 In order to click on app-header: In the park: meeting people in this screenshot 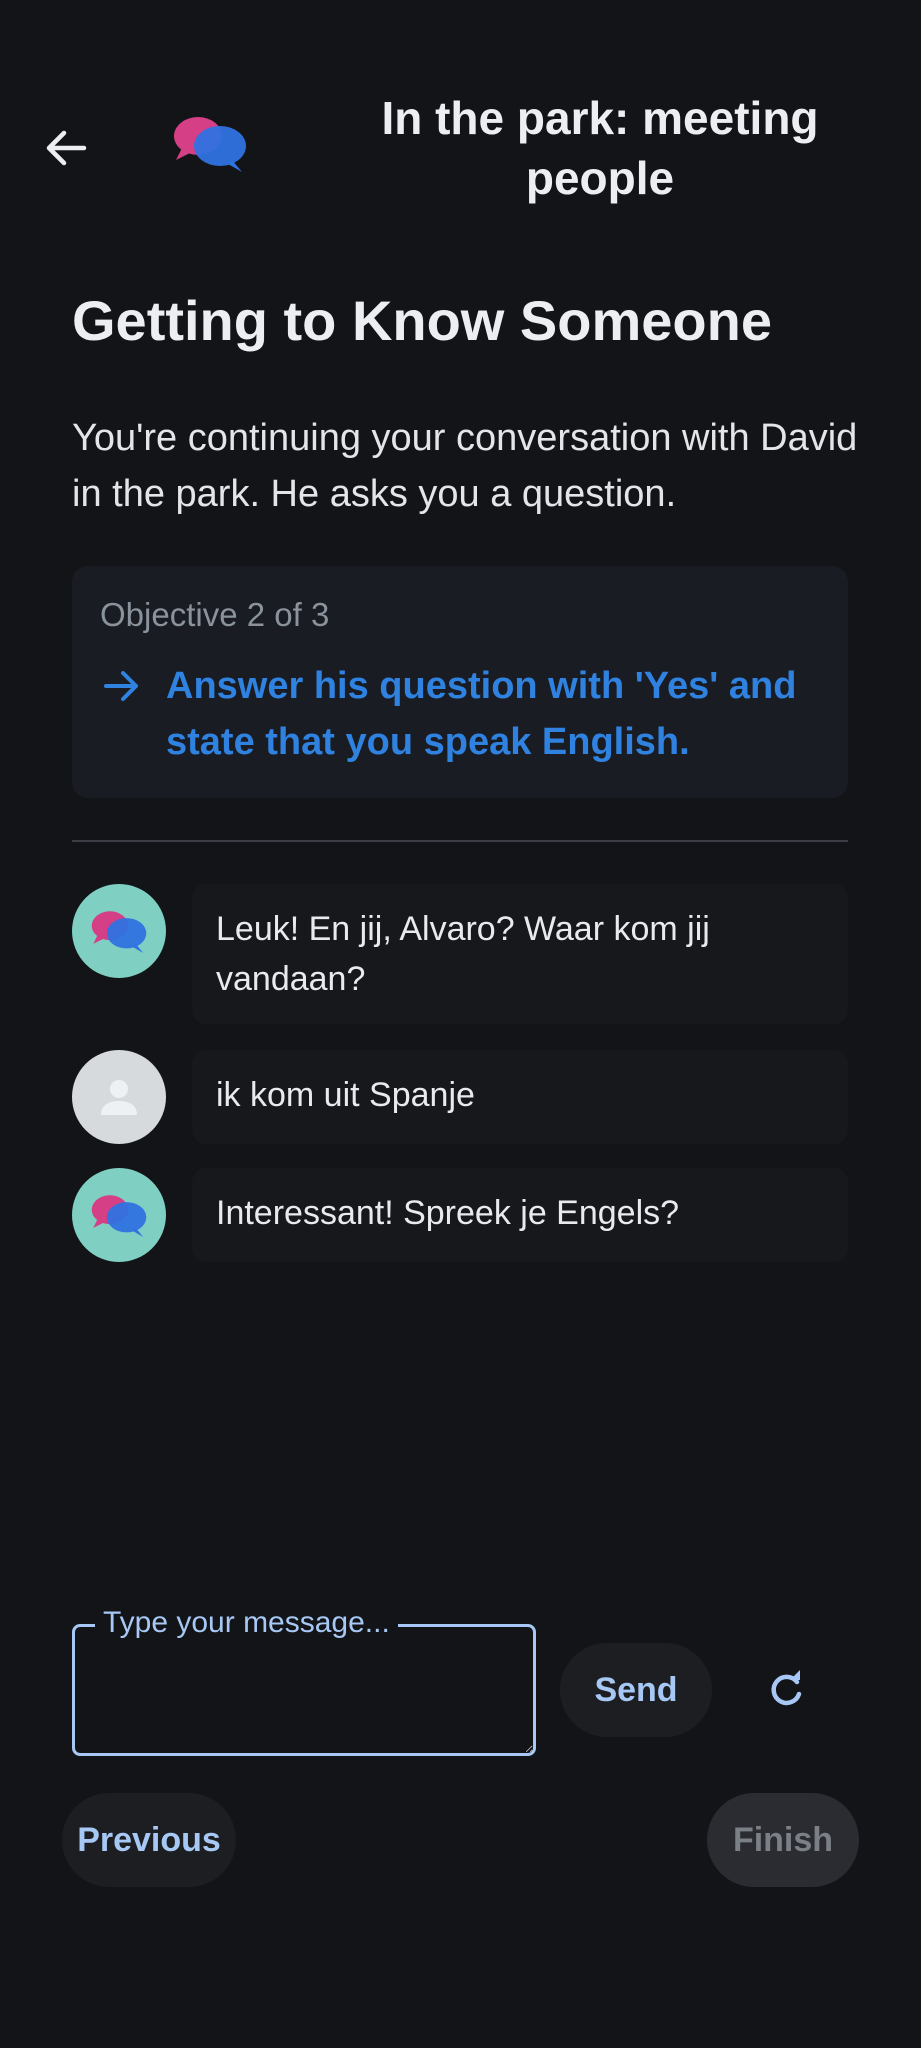, I will do `click(460, 145)`.